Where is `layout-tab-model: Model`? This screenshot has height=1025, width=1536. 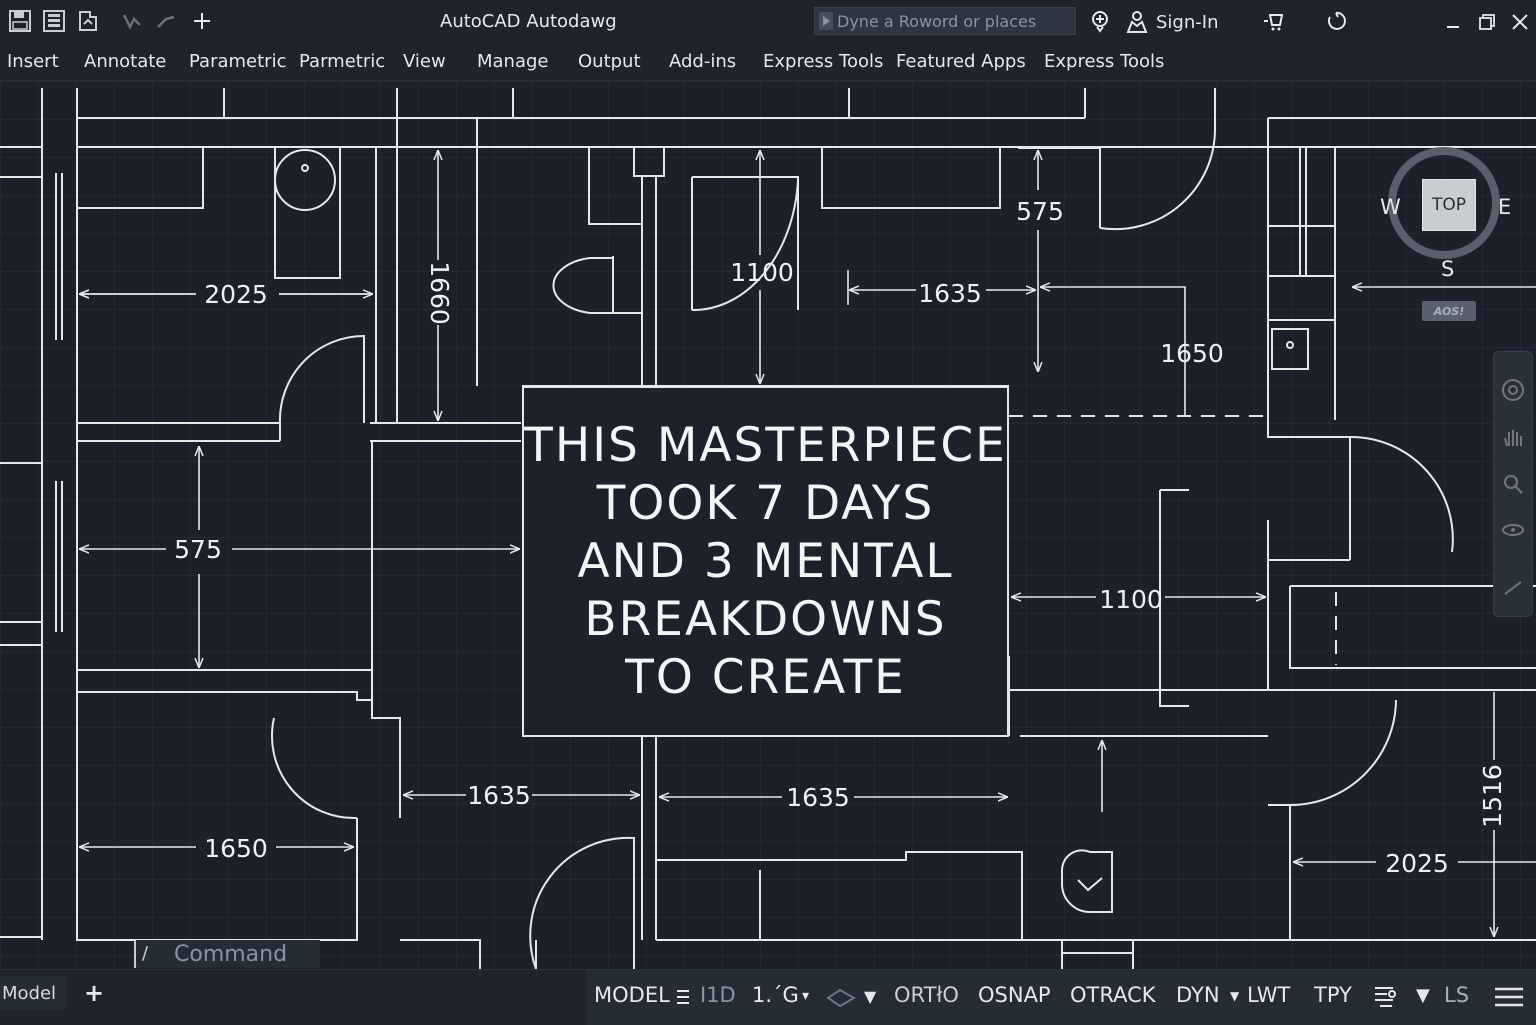
layout-tab-model: Model is located at coordinates (33, 993).